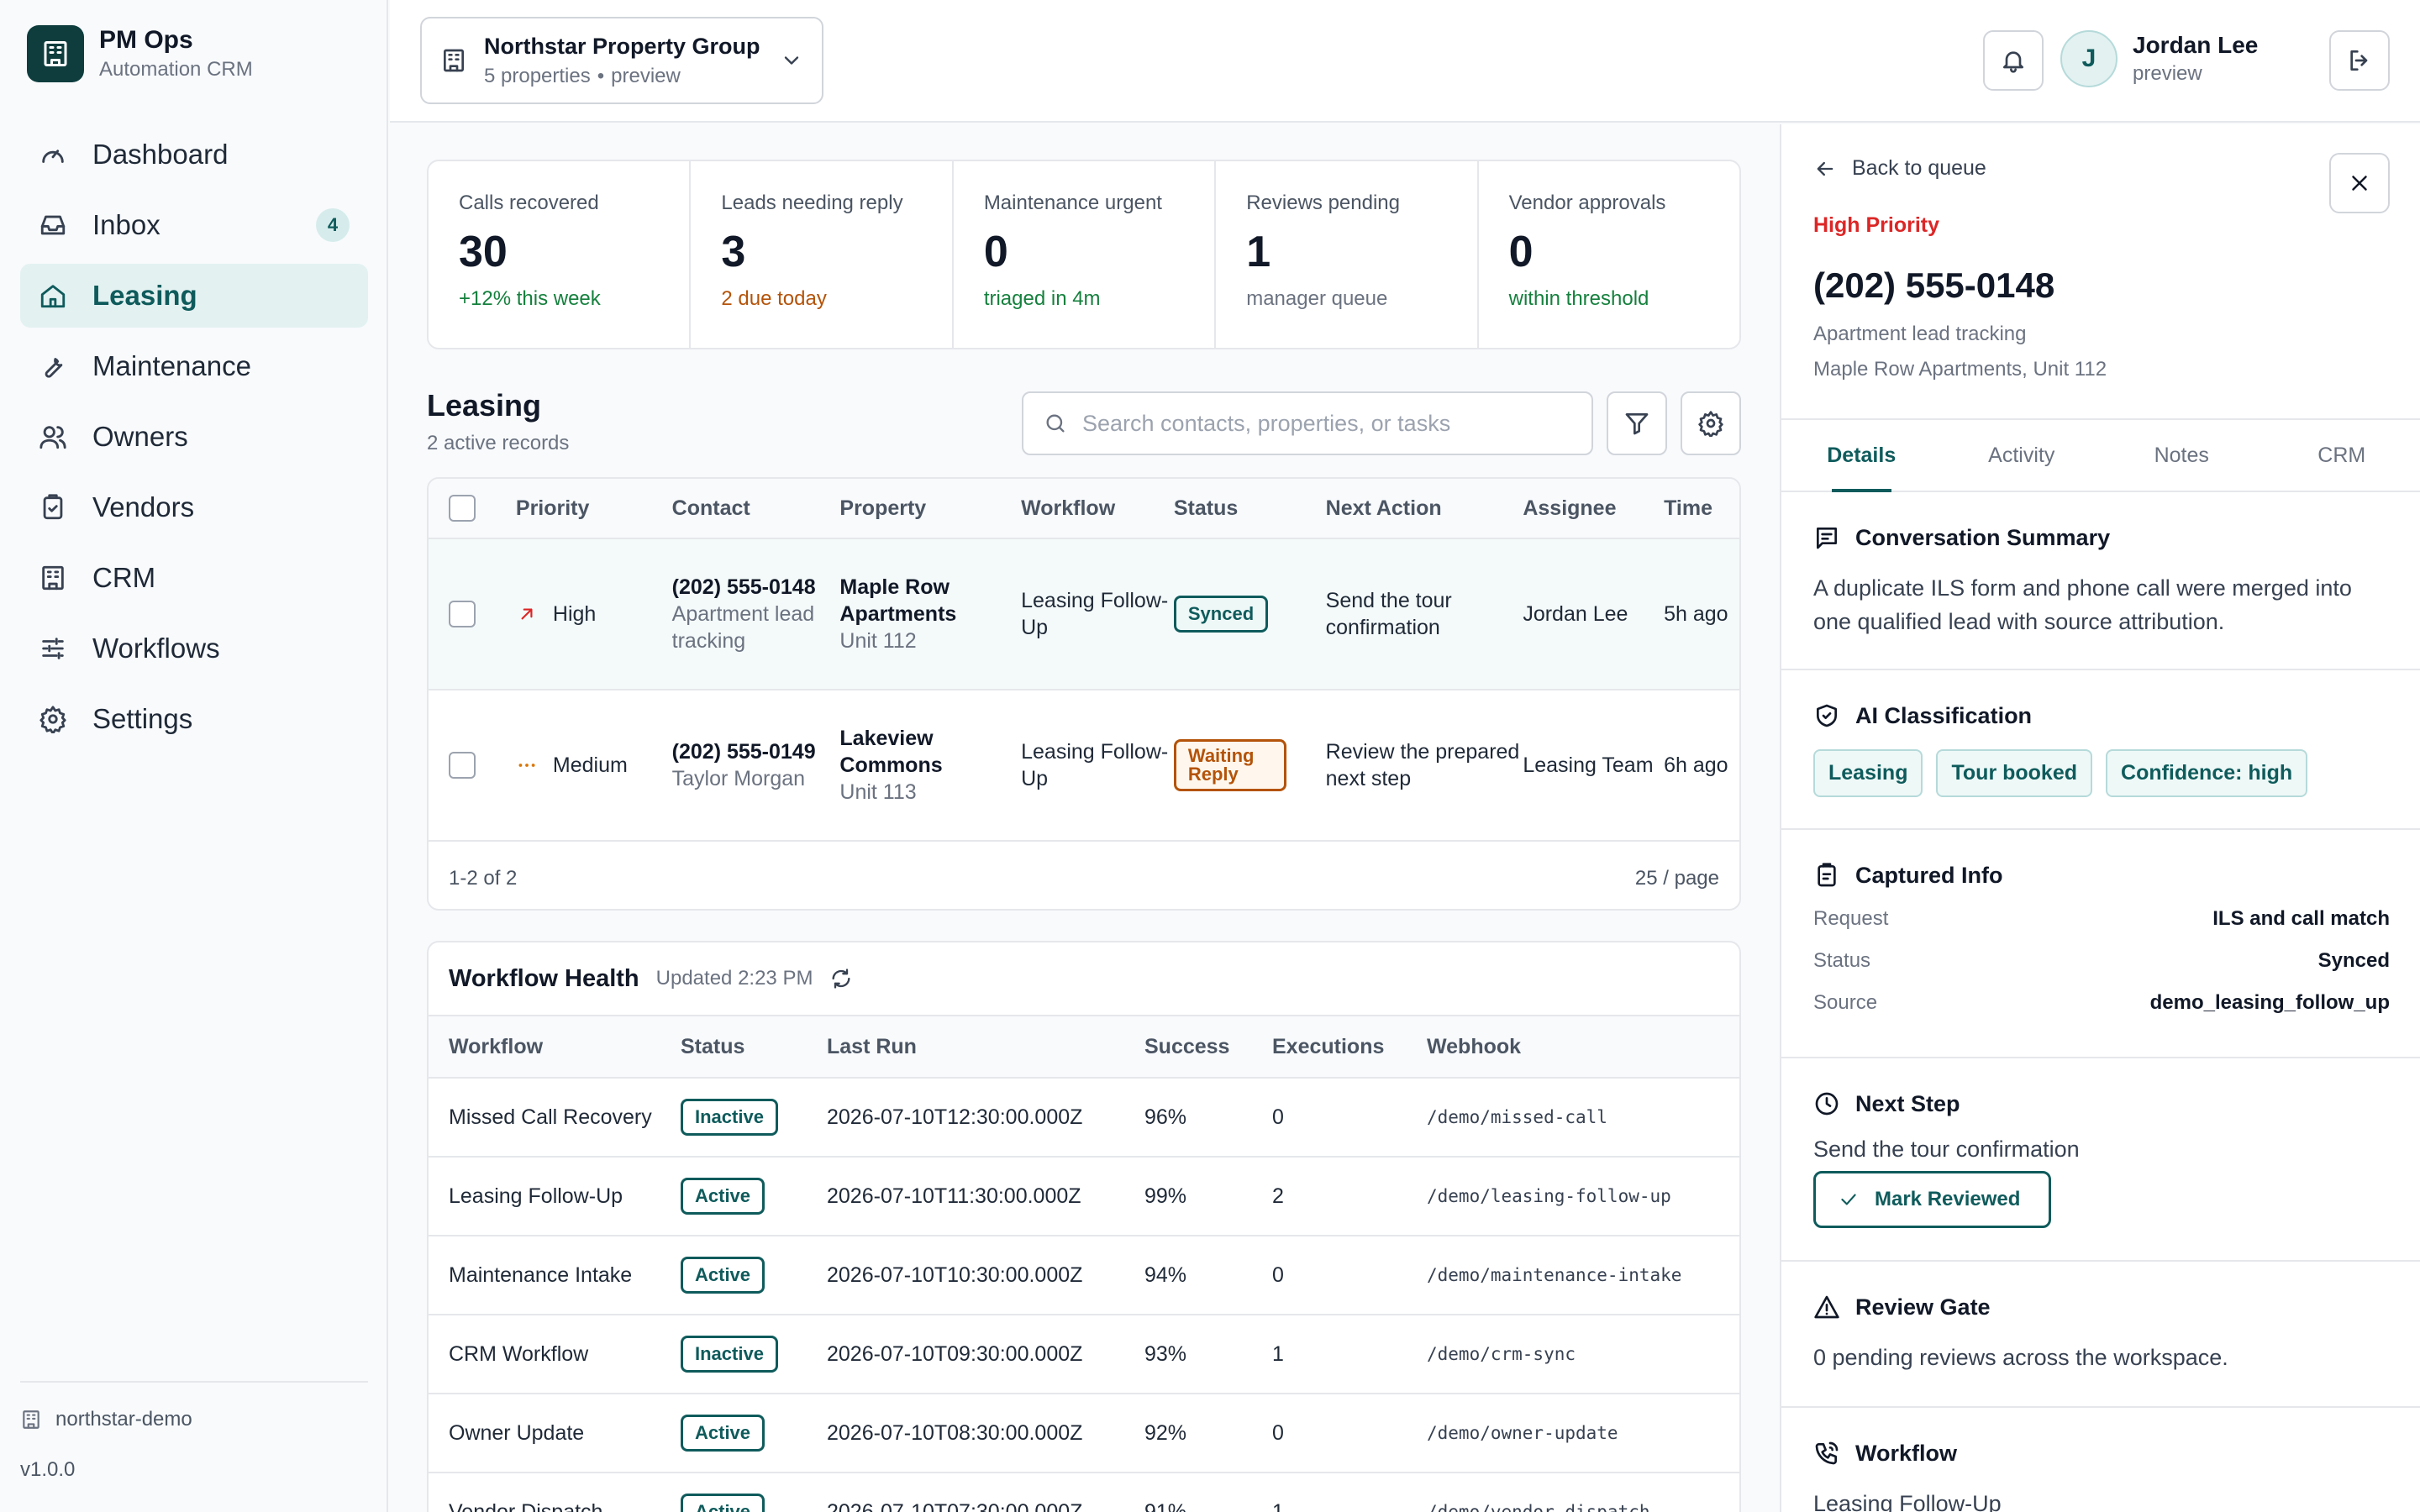 This screenshot has height=1512, width=2420. What do you see at coordinates (1347, 254) in the screenshot?
I see `kpi-card: Reviews pending 1 manager queue` at bounding box center [1347, 254].